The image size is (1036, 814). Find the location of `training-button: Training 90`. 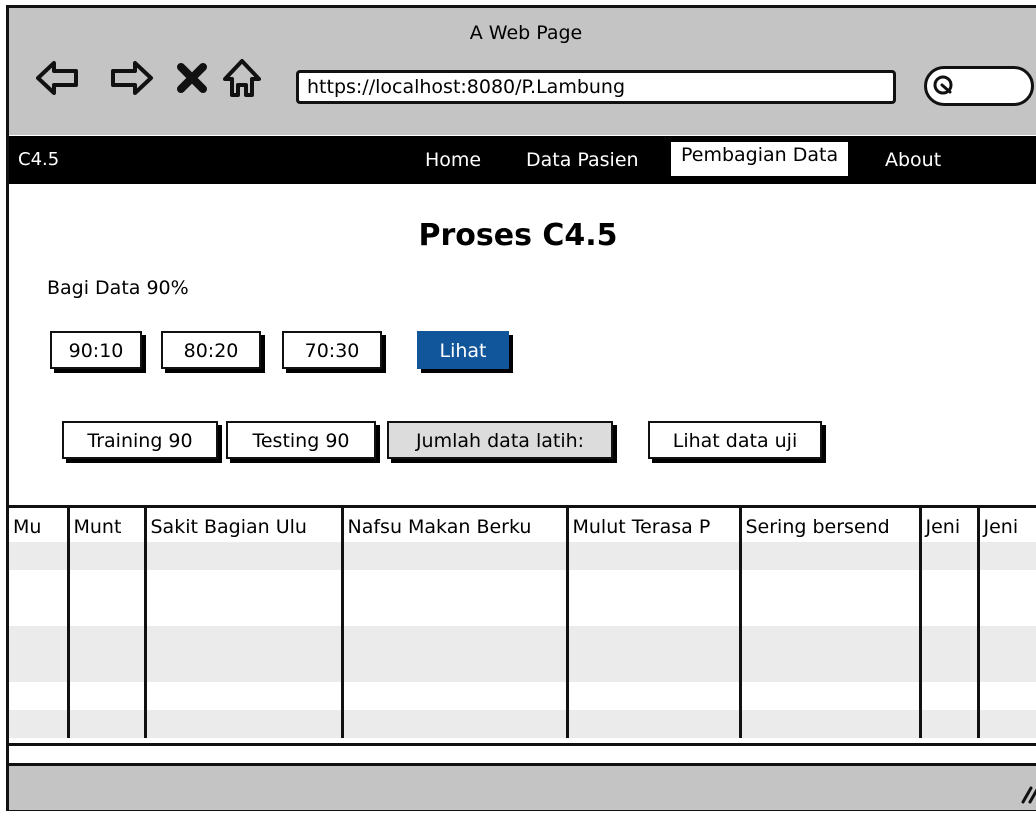

training-button: Training 90 is located at coordinates (140, 440).